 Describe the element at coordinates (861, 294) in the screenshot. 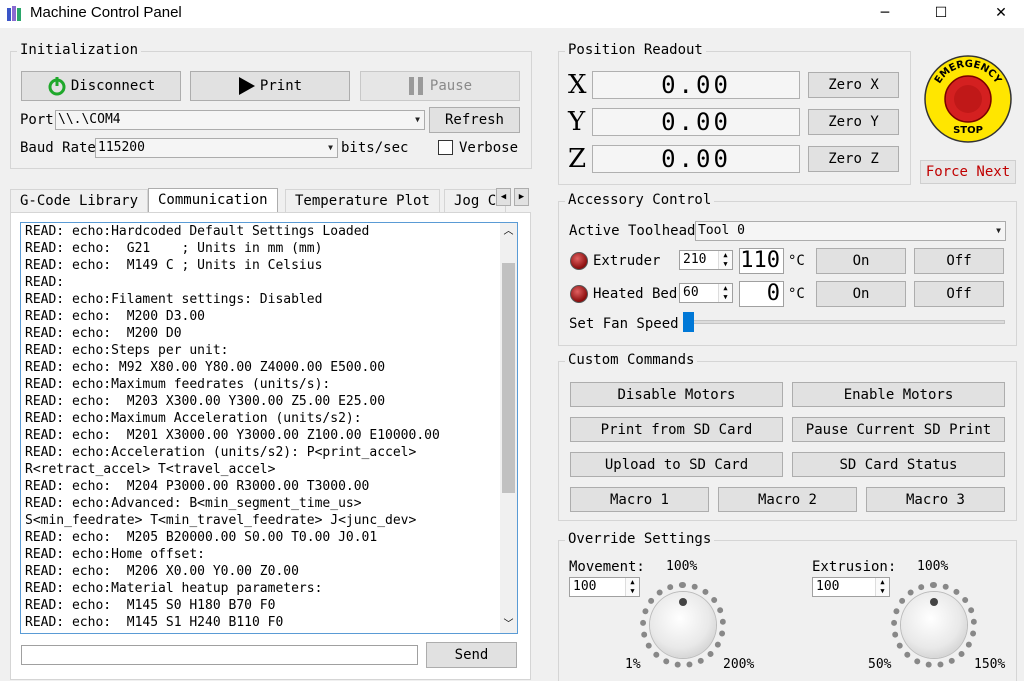

I see `heated-bed-on-button: On` at that location.